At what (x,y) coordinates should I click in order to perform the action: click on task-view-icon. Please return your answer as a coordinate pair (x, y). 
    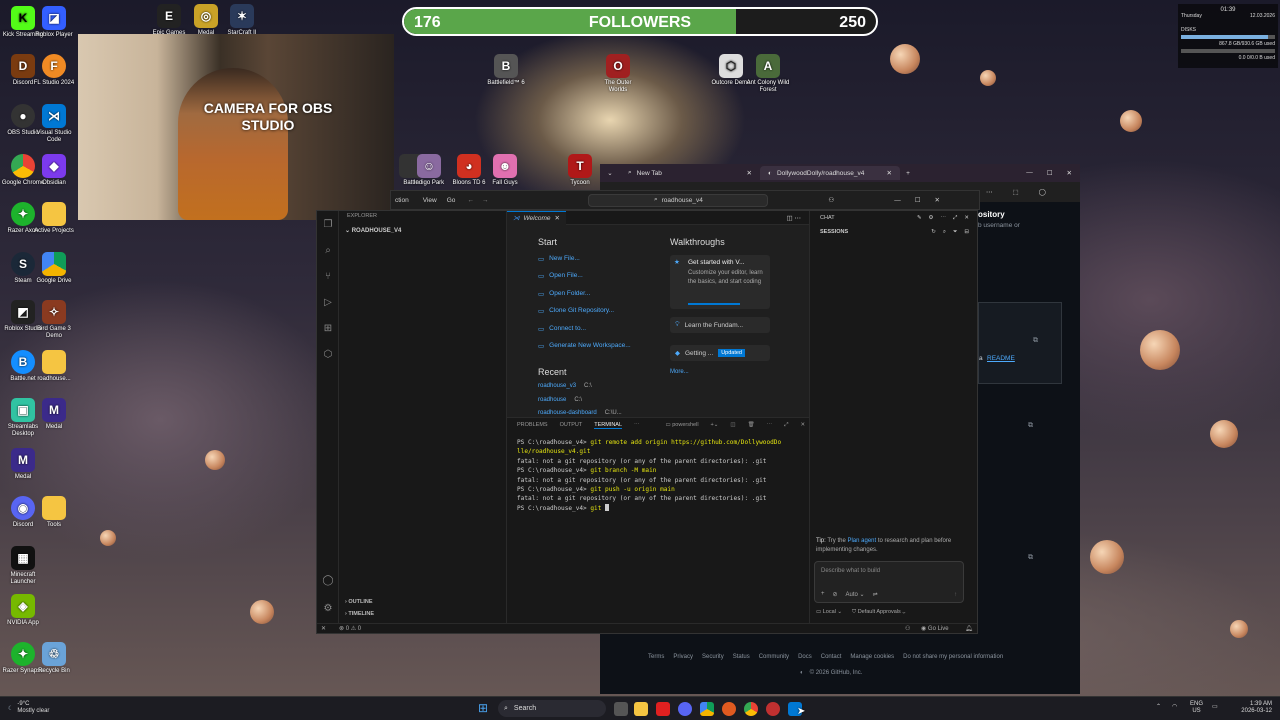
    Looking at the image, I should click on (621, 709).